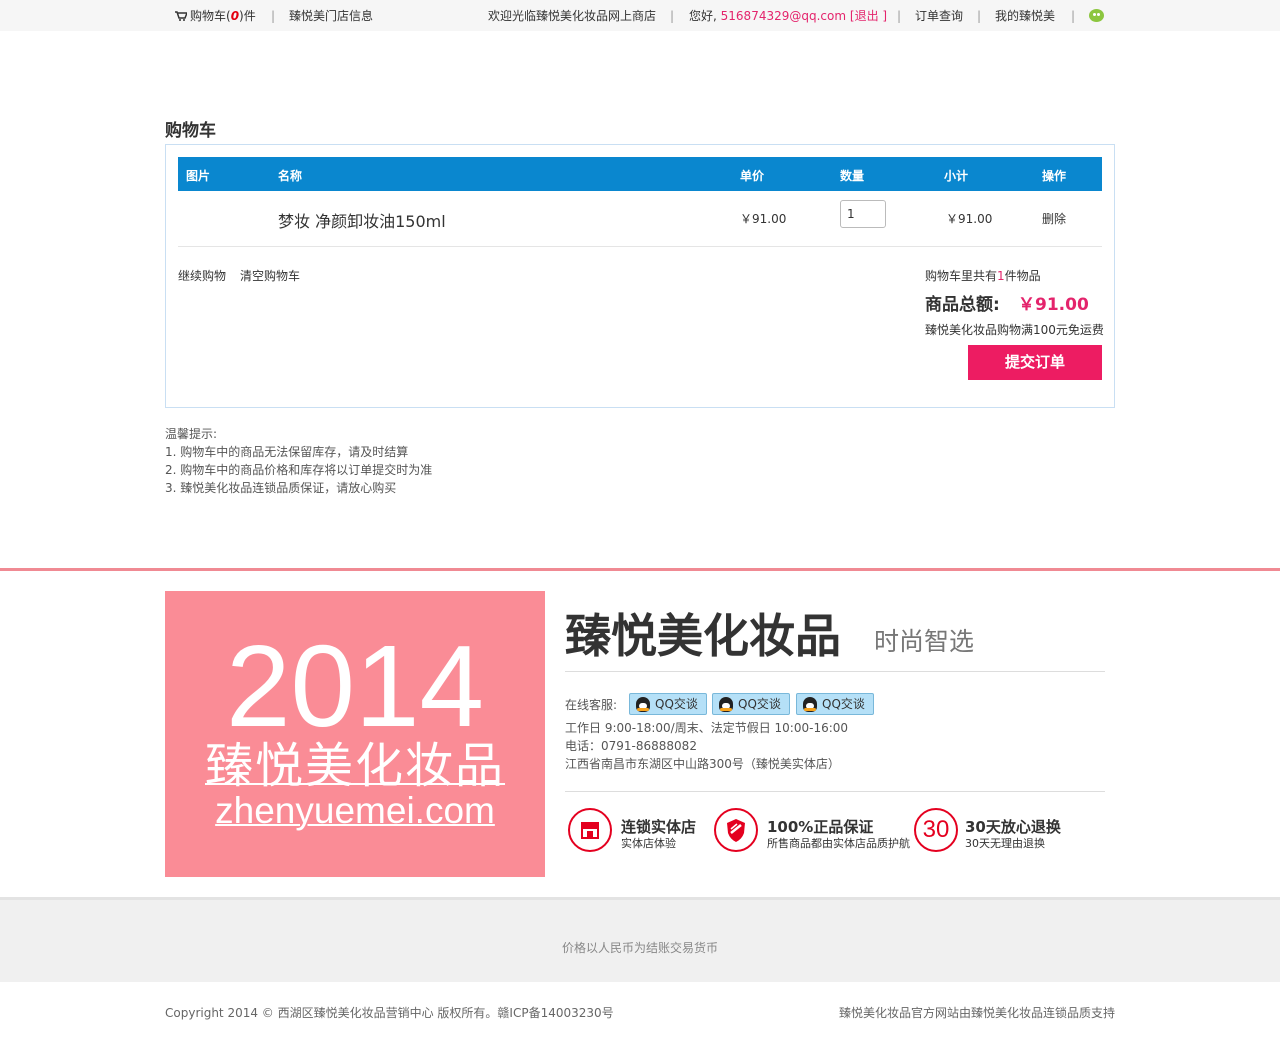 This screenshot has width=1280, height=1040. Describe the element at coordinates (640, 219) in the screenshot. I see `table-row: 梦妆 净颜卸妆油150ml ￥91.00 ￥91.00 删除` at that location.